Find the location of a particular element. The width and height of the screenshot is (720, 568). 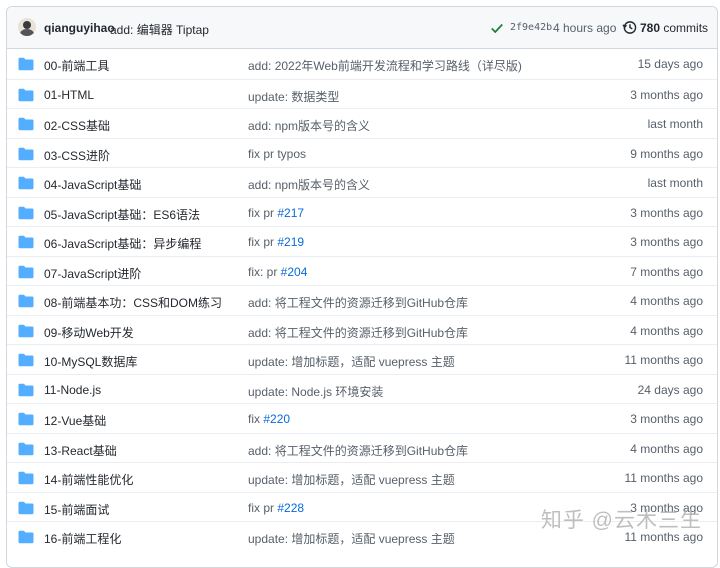

file-commit-message: fix #220 is located at coordinates (269, 419).